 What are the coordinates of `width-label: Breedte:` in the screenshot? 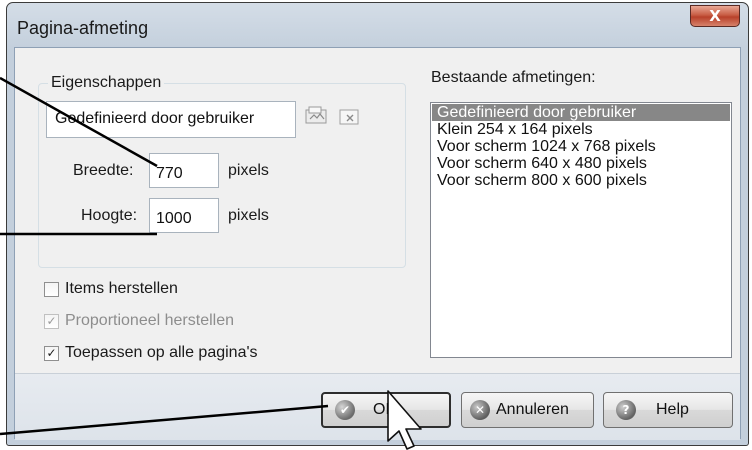 It's located at (103, 170).